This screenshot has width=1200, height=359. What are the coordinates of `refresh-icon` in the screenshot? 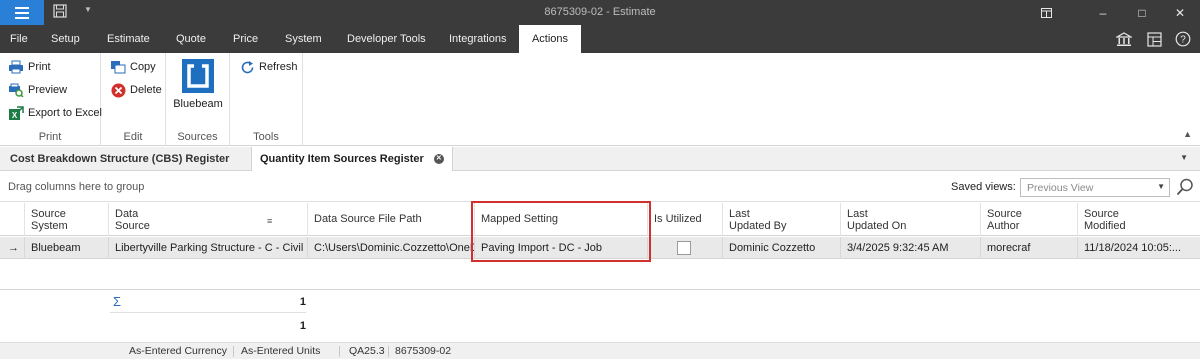 It's located at (247, 67).